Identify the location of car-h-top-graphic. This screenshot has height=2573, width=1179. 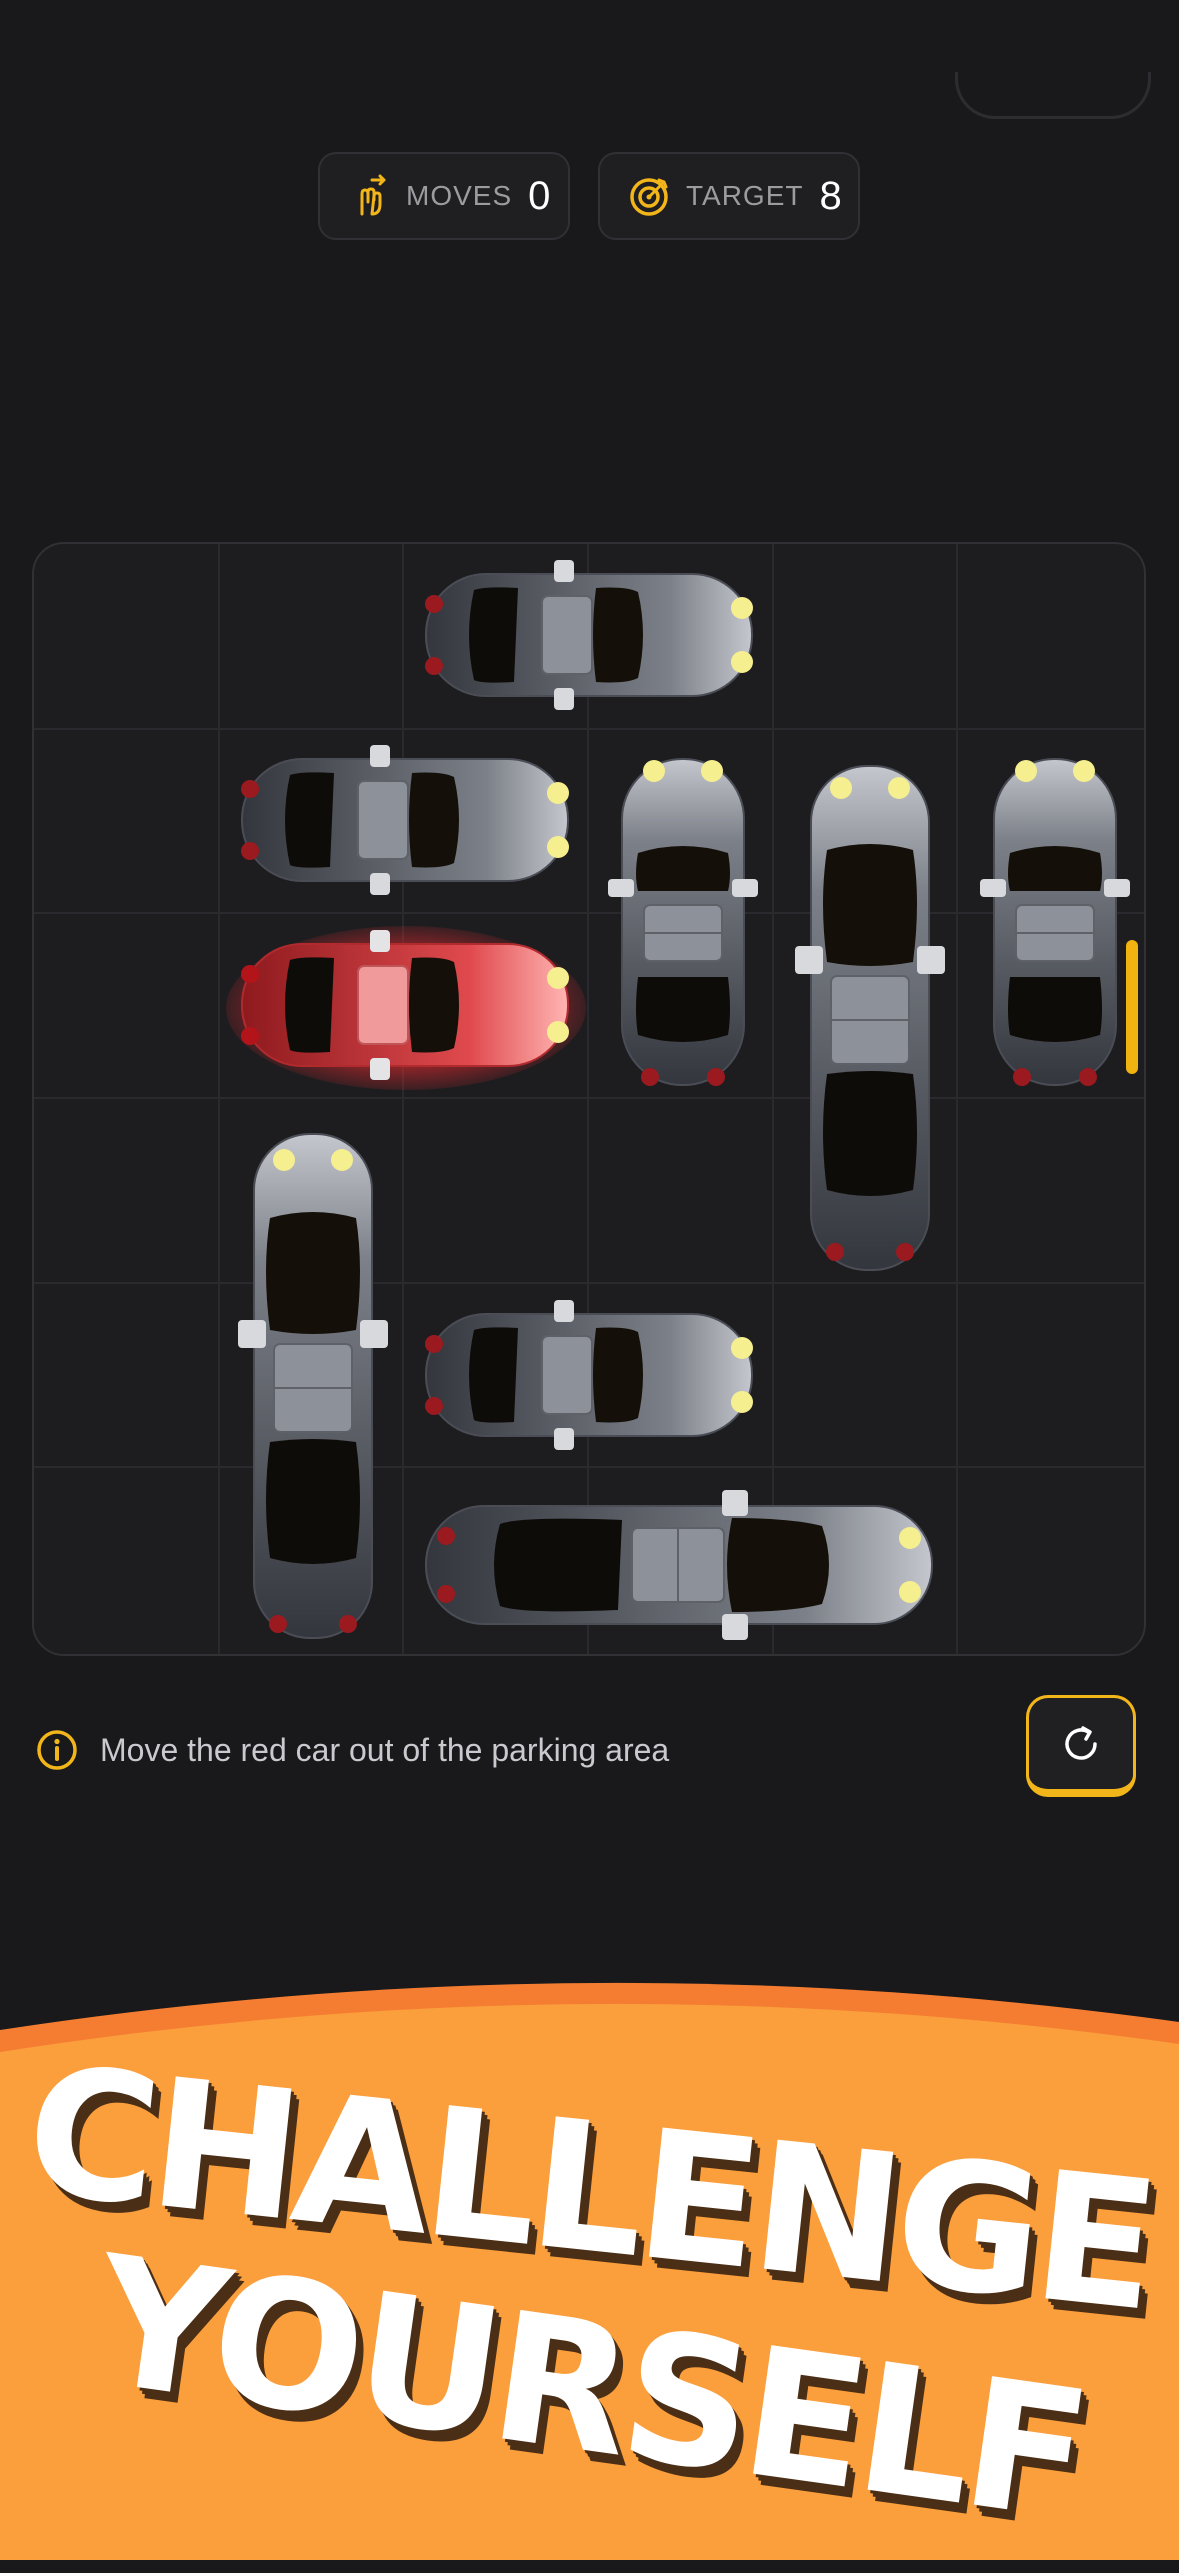
(589, 635).